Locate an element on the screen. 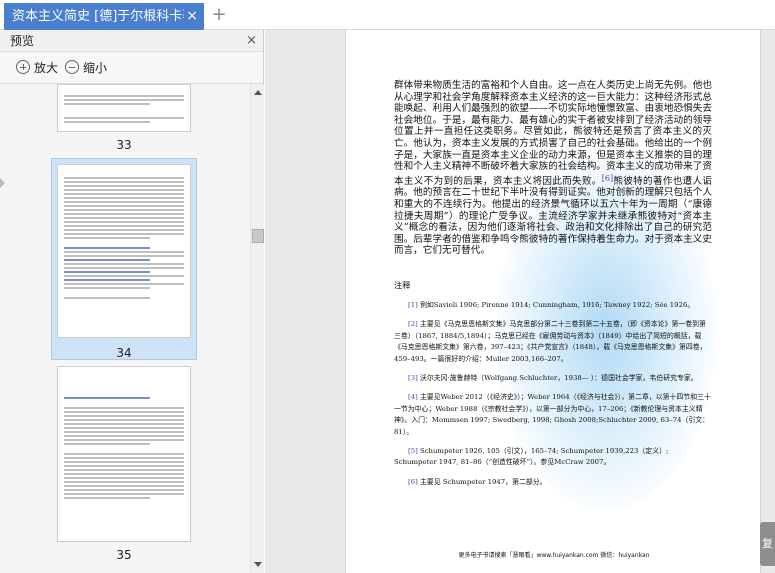  zoom-out-label: 缩小 is located at coordinates (95, 68).